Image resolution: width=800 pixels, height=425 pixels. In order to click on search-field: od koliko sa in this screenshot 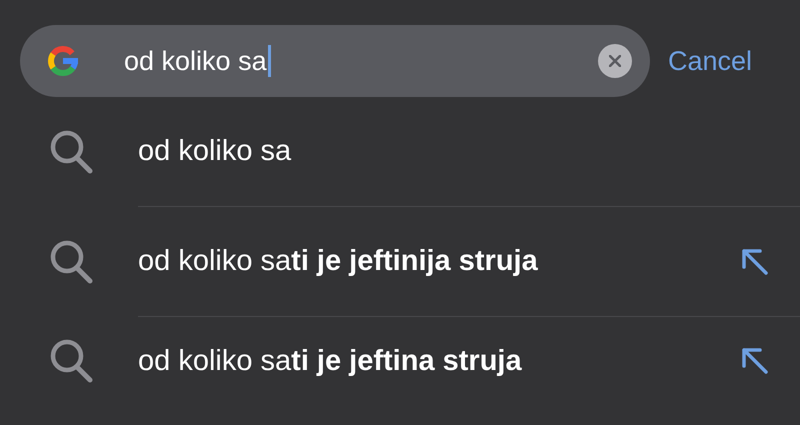, I will do `click(335, 61)`.